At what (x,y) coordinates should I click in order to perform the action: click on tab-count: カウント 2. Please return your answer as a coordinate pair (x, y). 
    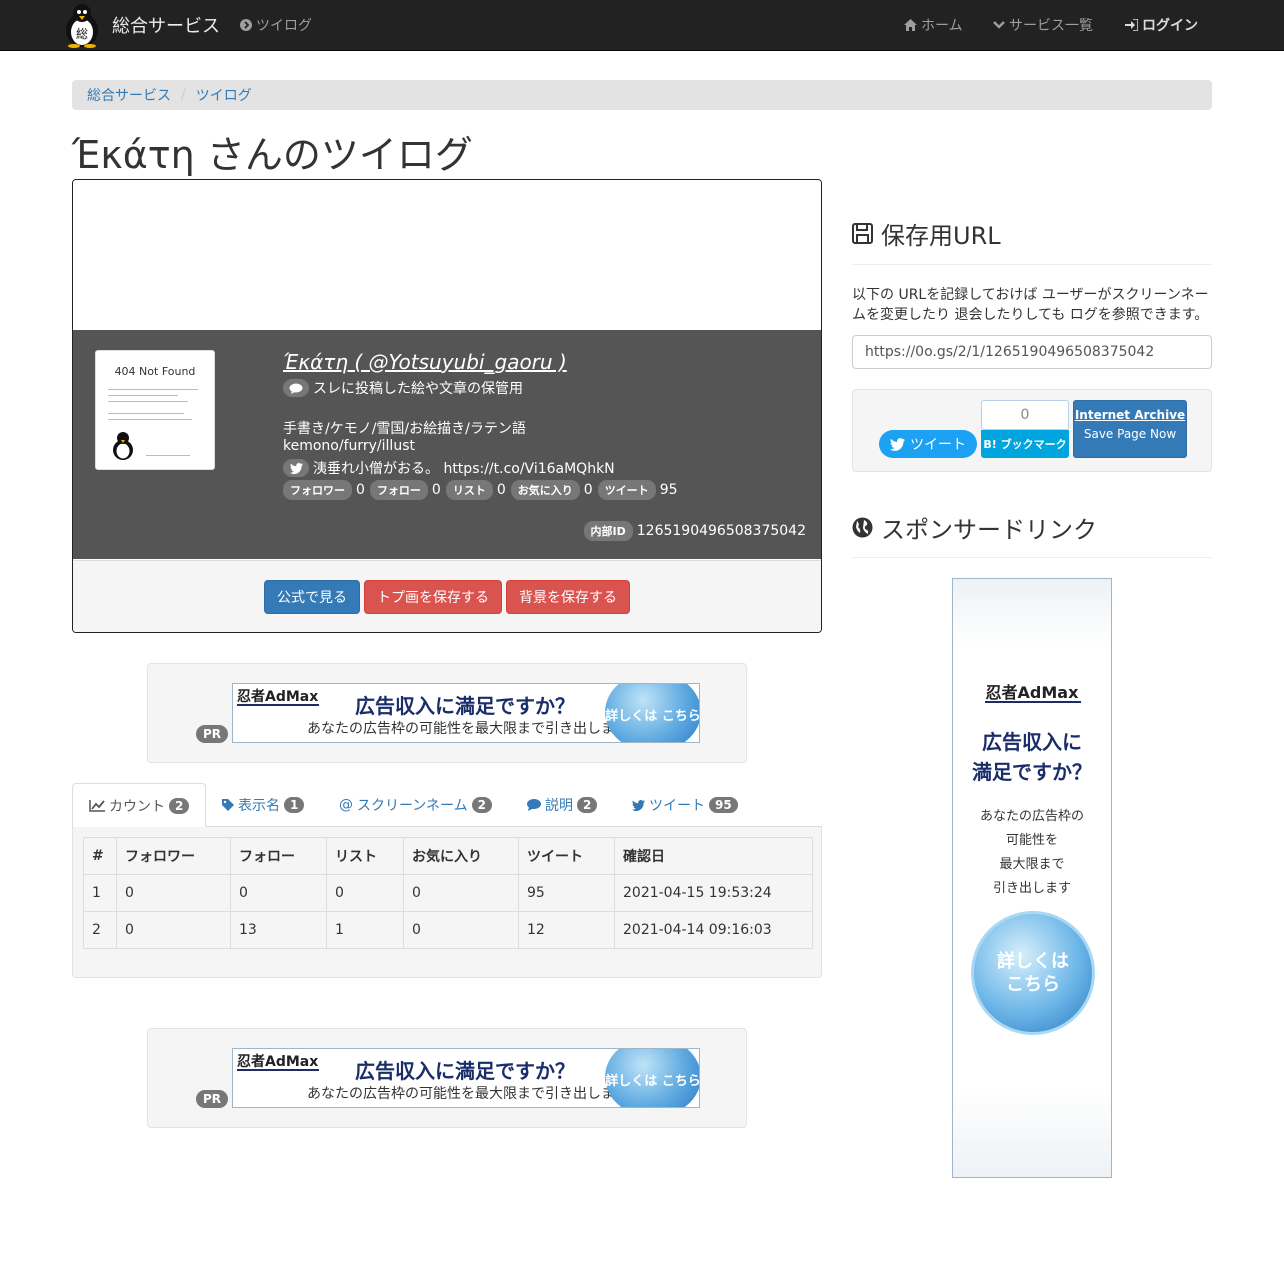
    Looking at the image, I should click on (139, 805).